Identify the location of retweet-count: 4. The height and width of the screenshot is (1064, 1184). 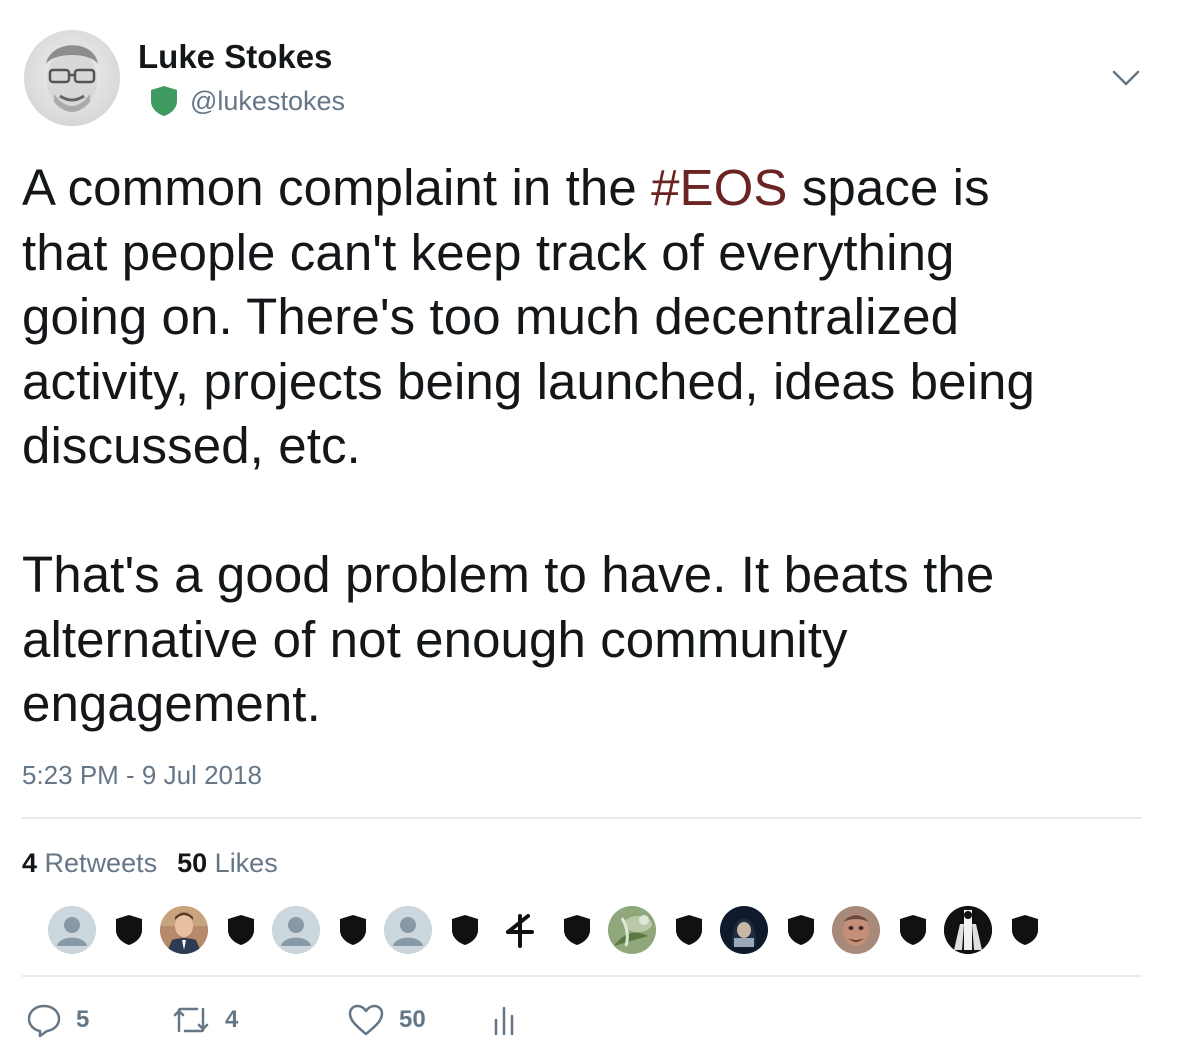
(232, 1019).